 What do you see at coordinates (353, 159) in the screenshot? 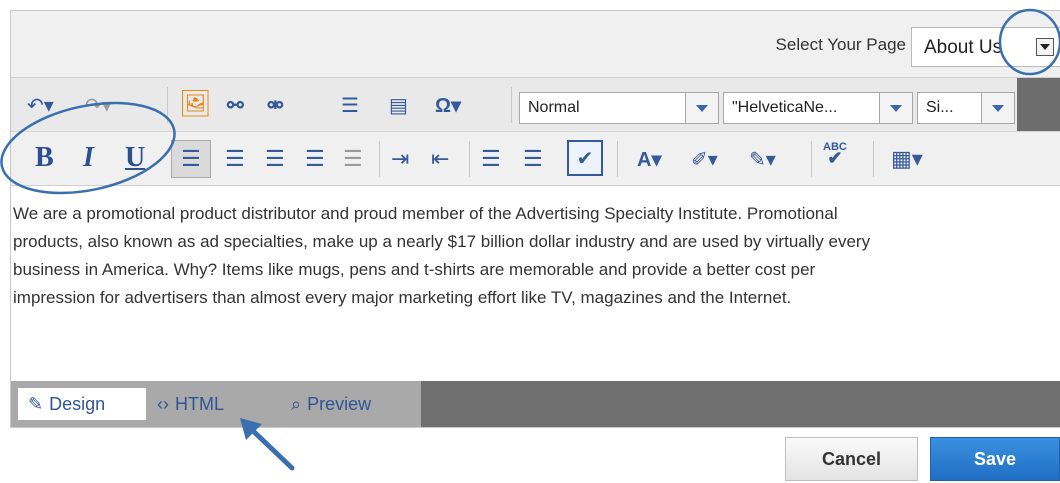
I see `clear-align-icon: ☰` at bounding box center [353, 159].